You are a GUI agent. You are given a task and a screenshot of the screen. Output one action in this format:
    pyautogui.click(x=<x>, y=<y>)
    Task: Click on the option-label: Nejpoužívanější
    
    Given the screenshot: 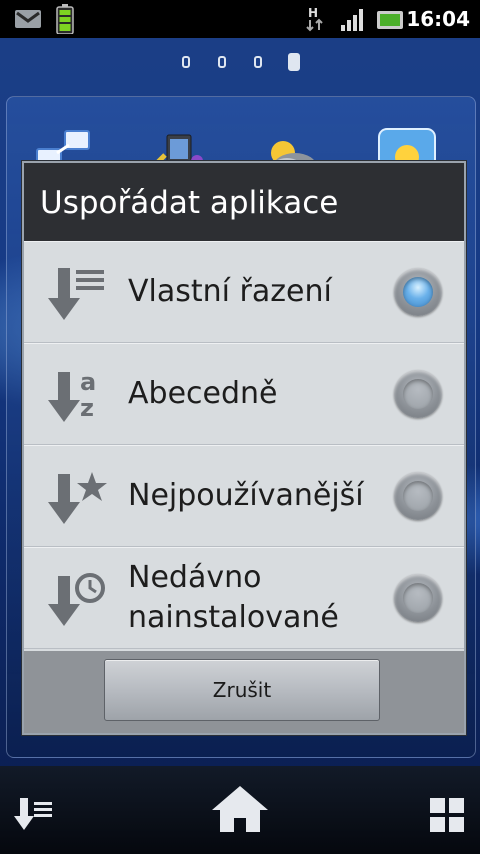 What is the action you would take?
    pyautogui.click(x=246, y=495)
    